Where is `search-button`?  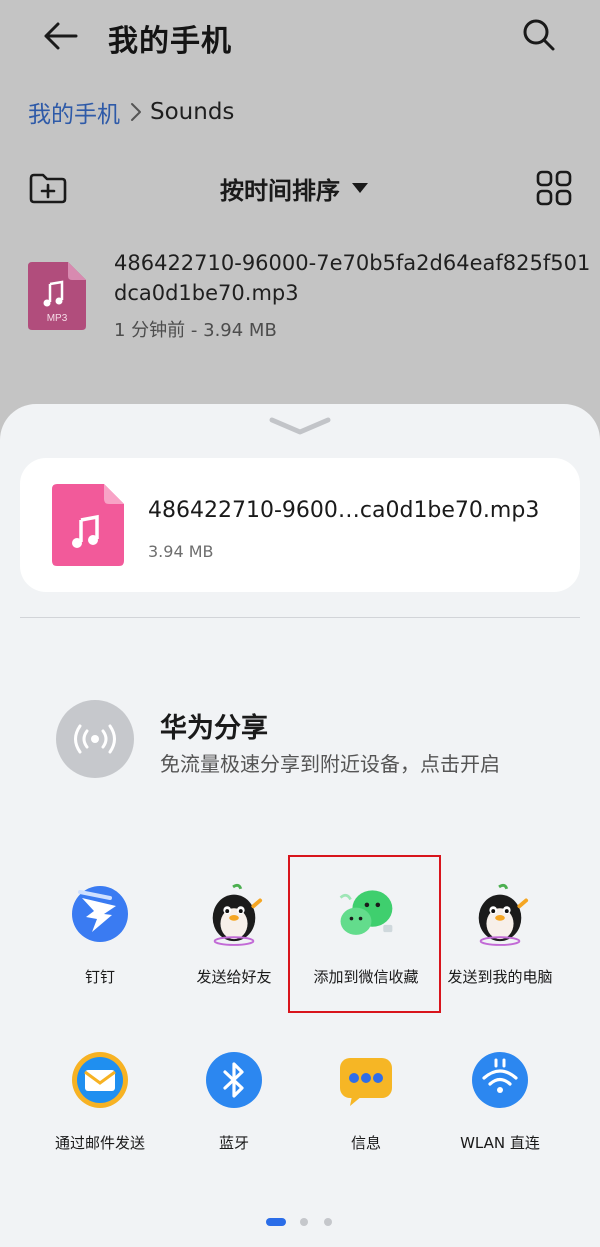
search-button is located at coordinates (539, 35).